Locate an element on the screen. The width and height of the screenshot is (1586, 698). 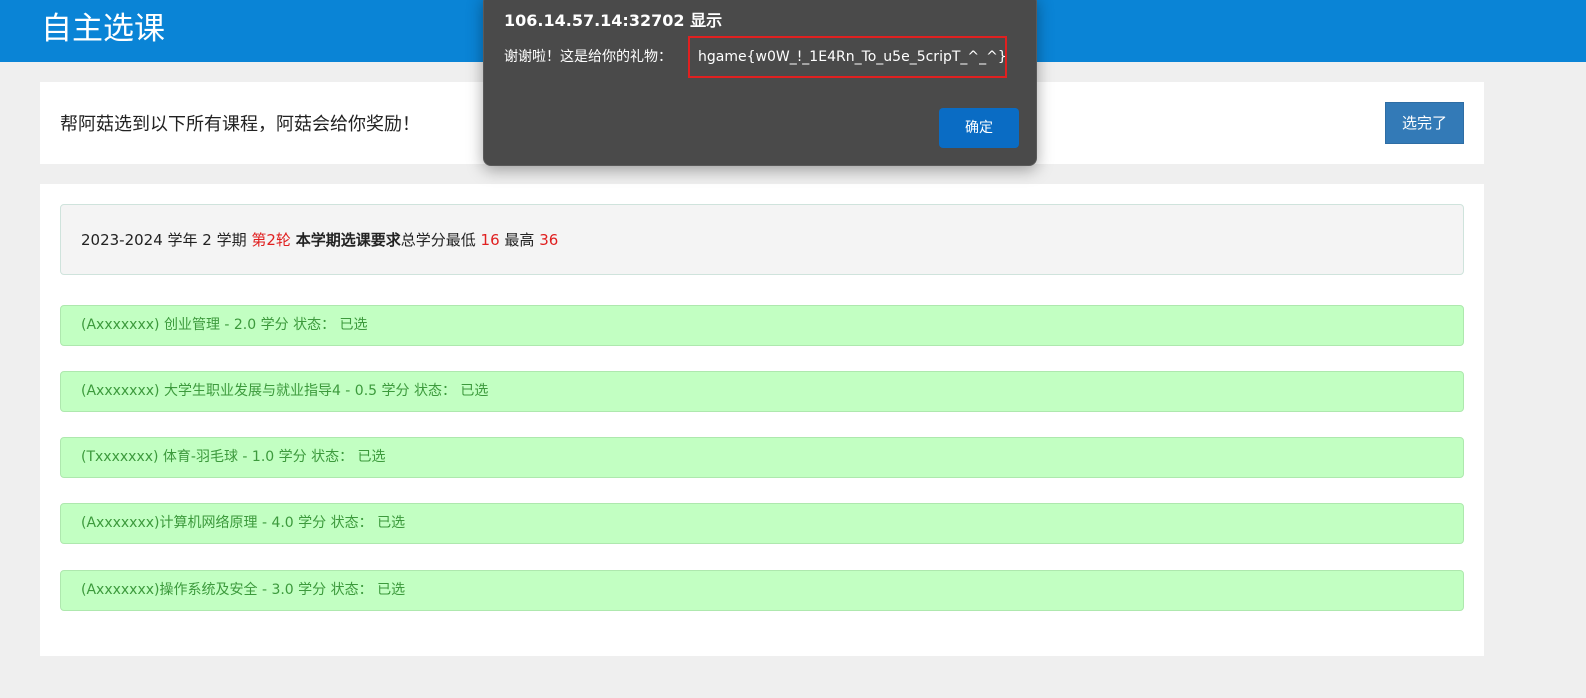
instruction-text: 帮阿菇选到以下所有课程，阿菇会给你奖励！ is located at coordinates (240, 124).